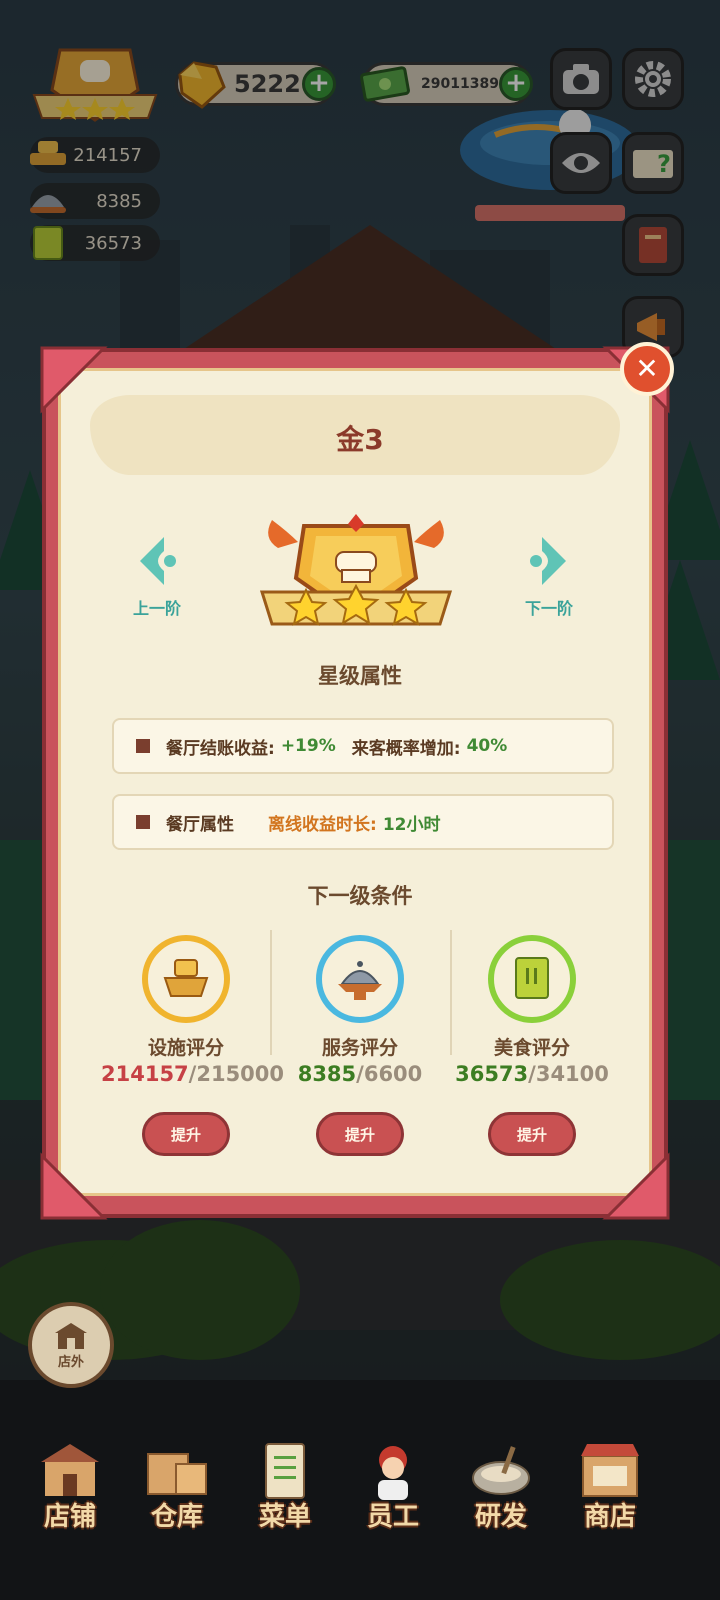 This screenshot has height=1600, width=720. I want to click on attribute-row-income: 餐厅结账收益: +19% 来客概率增加: 40%, so click(363, 746).